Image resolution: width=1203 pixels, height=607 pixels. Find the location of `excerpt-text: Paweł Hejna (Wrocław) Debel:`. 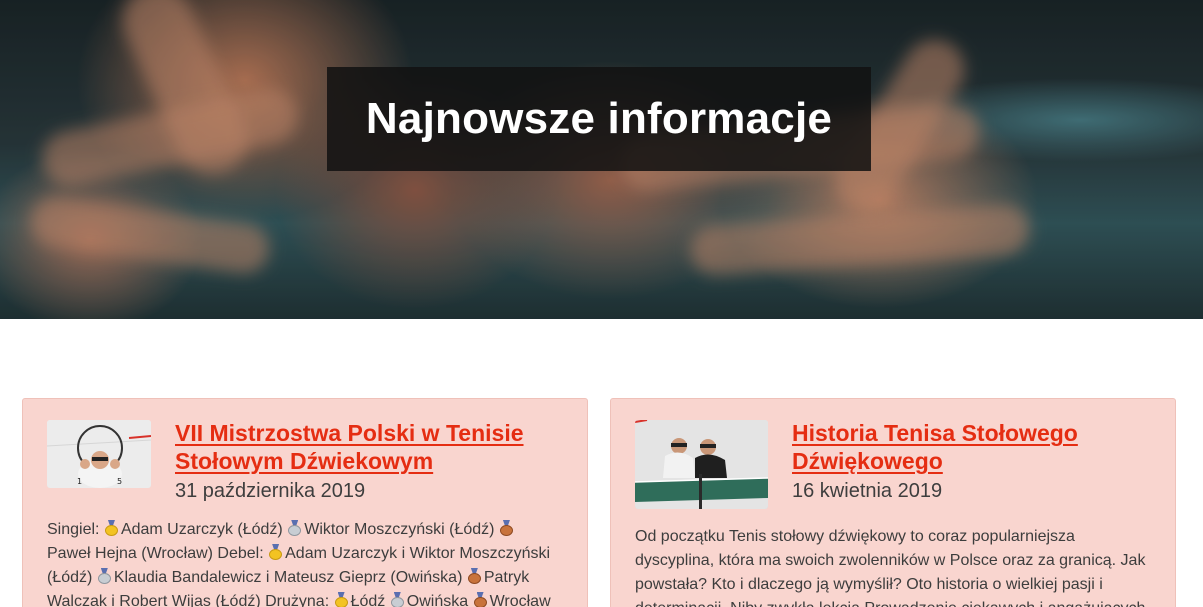

excerpt-text: Paweł Hejna (Wrocław) Debel: is located at coordinates (155, 553).